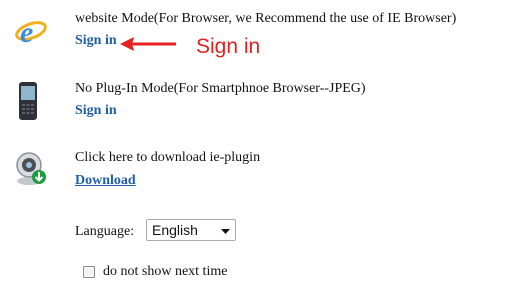 Image resolution: width=518 pixels, height=285 pixels. Describe the element at coordinates (225, 230) in the screenshot. I see `chevron-down-icon` at that location.